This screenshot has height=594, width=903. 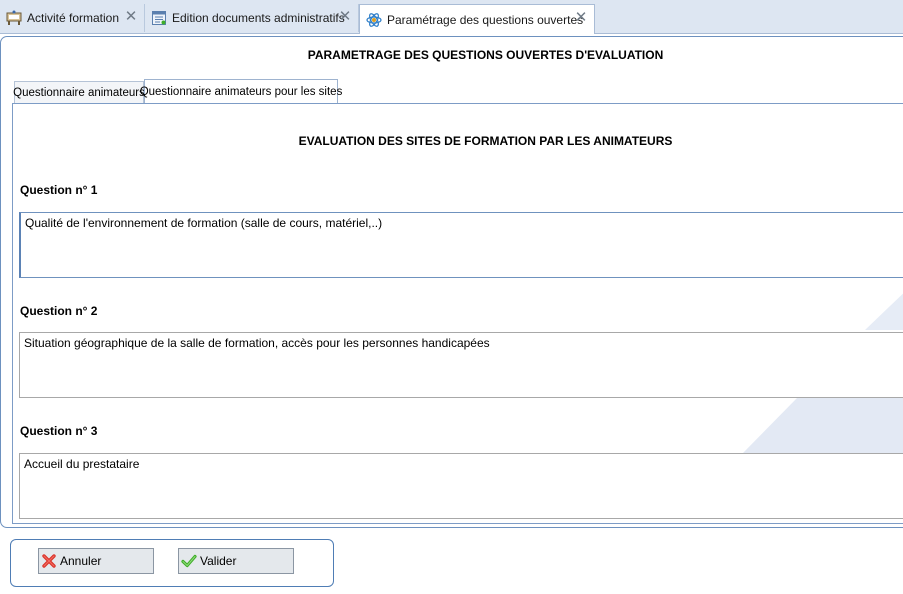 I want to click on validate-button-label: Valider, so click(x=218, y=561).